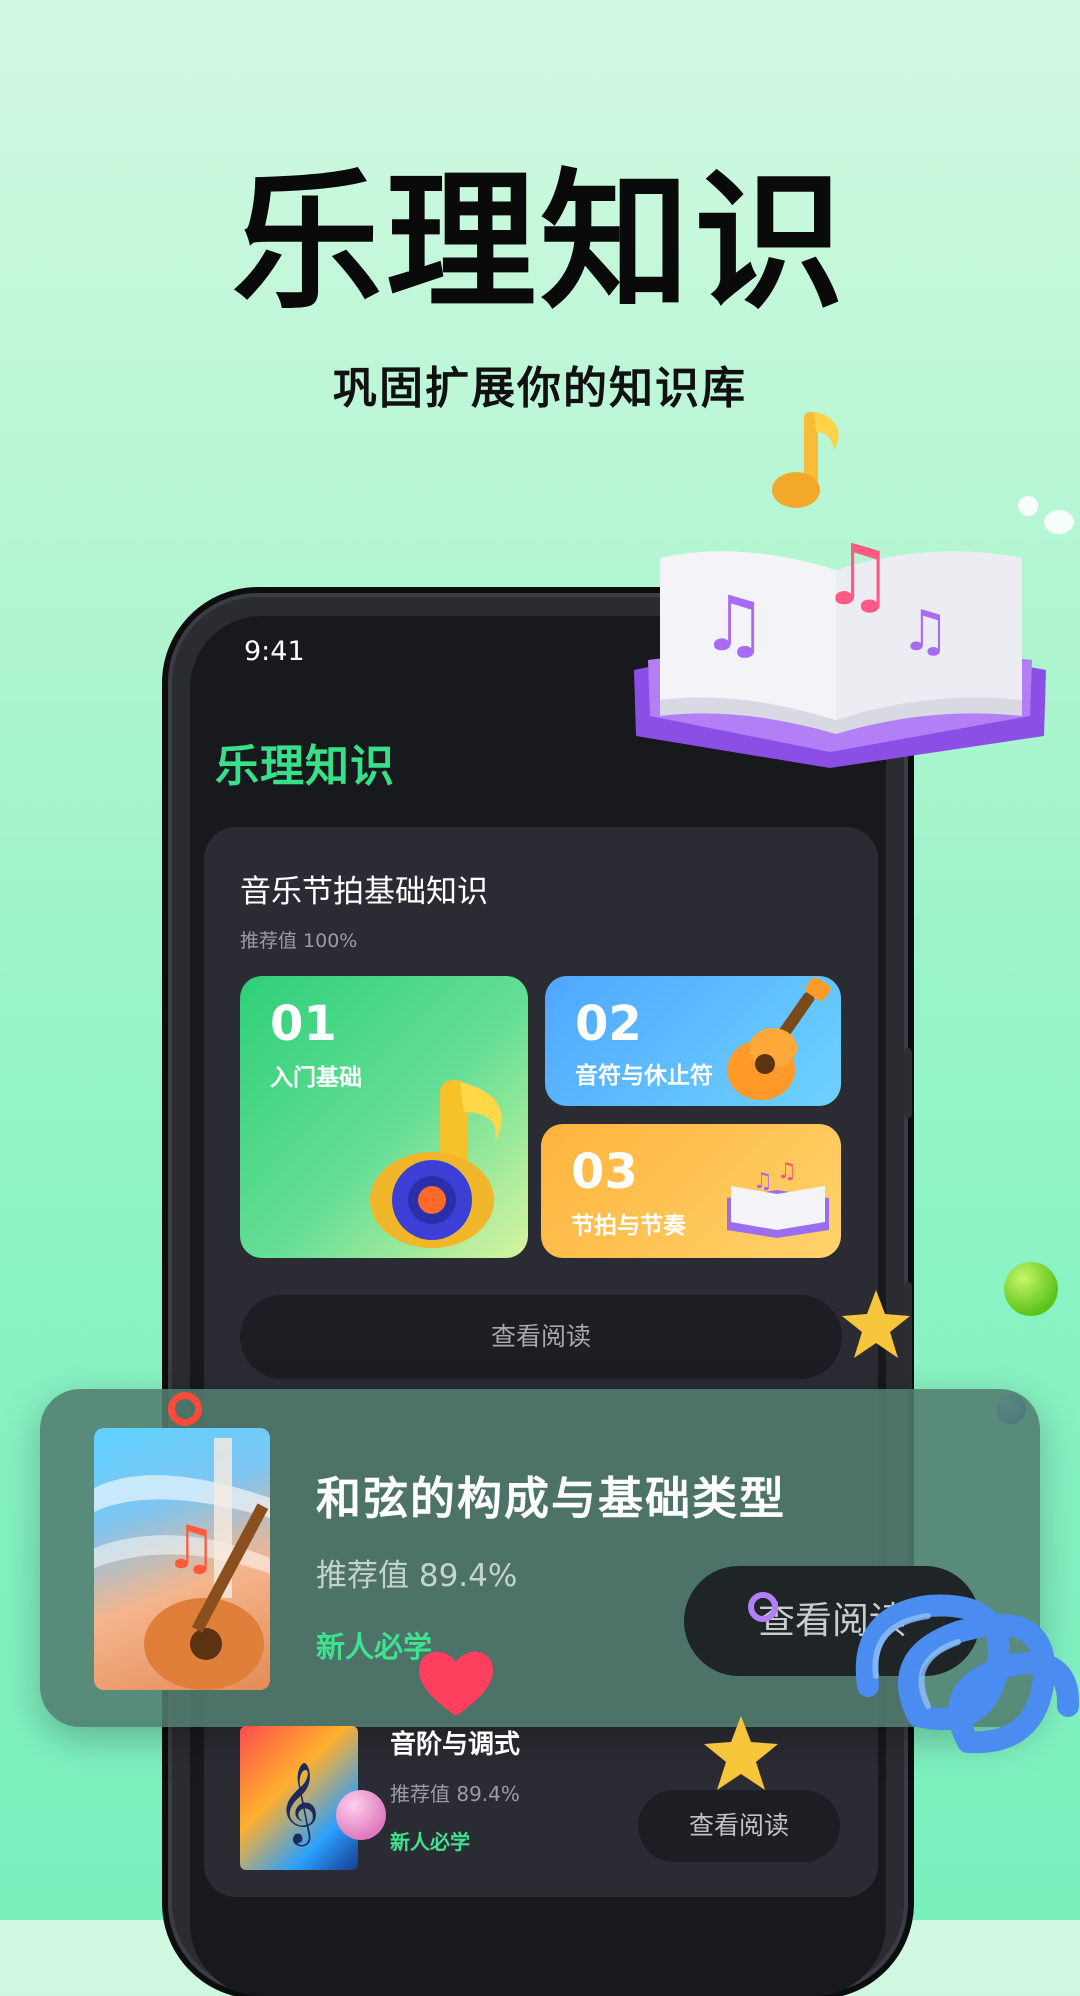 Image resolution: width=1080 pixels, height=1996 pixels. What do you see at coordinates (739, 1826) in the screenshot?
I see `list-item-view-read-button: 查看阅读` at bounding box center [739, 1826].